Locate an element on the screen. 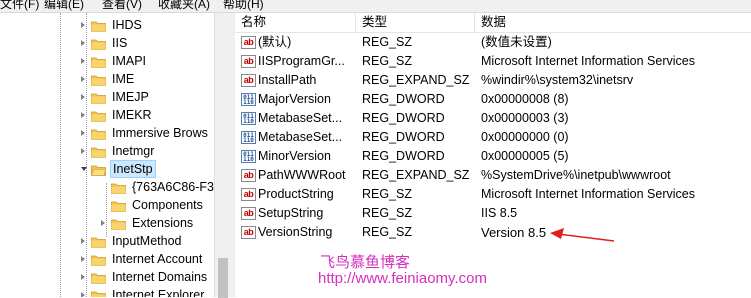 The width and height of the screenshot is (751, 298). value-data: 0x00000005 (5) is located at coordinates (525, 156).